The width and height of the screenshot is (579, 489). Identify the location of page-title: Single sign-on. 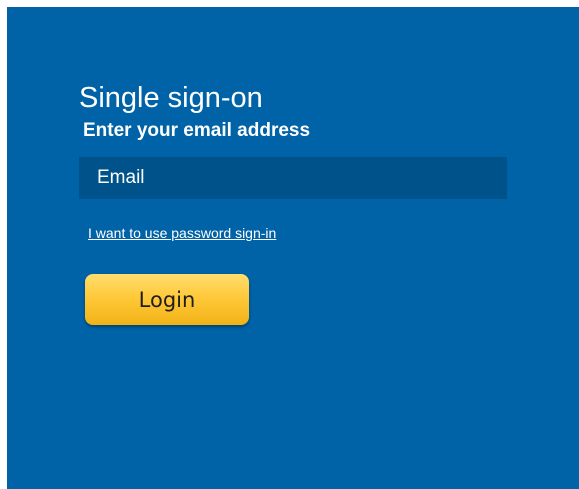
(171, 98).